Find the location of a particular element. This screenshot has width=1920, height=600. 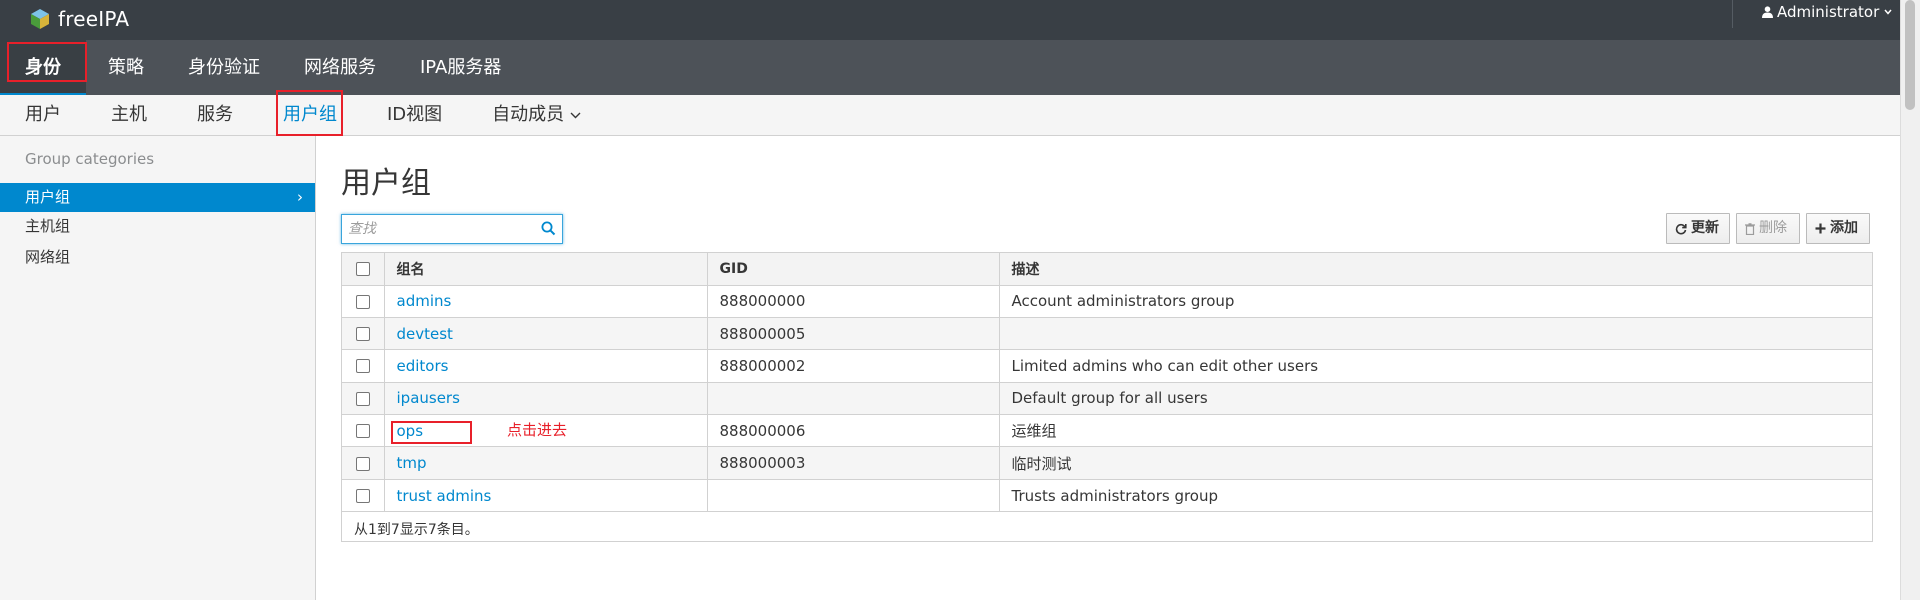

annotation-click-hint: 点击进去 is located at coordinates (537, 430).